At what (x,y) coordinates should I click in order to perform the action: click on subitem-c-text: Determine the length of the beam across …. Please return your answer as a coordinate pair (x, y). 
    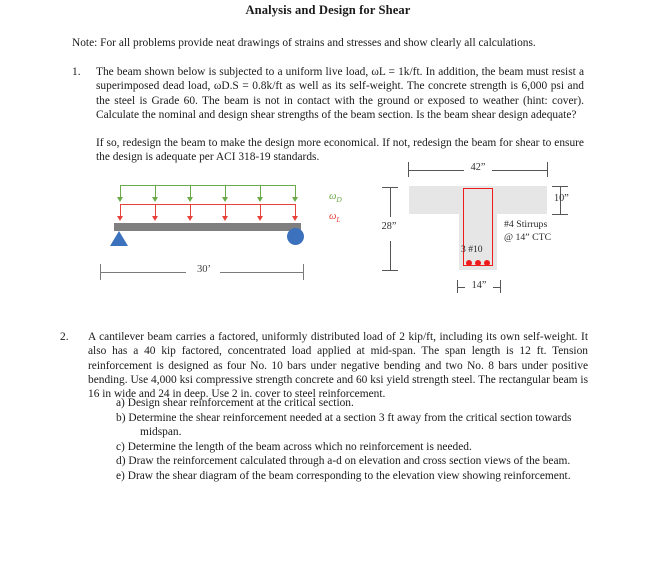
    Looking at the image, I should click on (299, 446).